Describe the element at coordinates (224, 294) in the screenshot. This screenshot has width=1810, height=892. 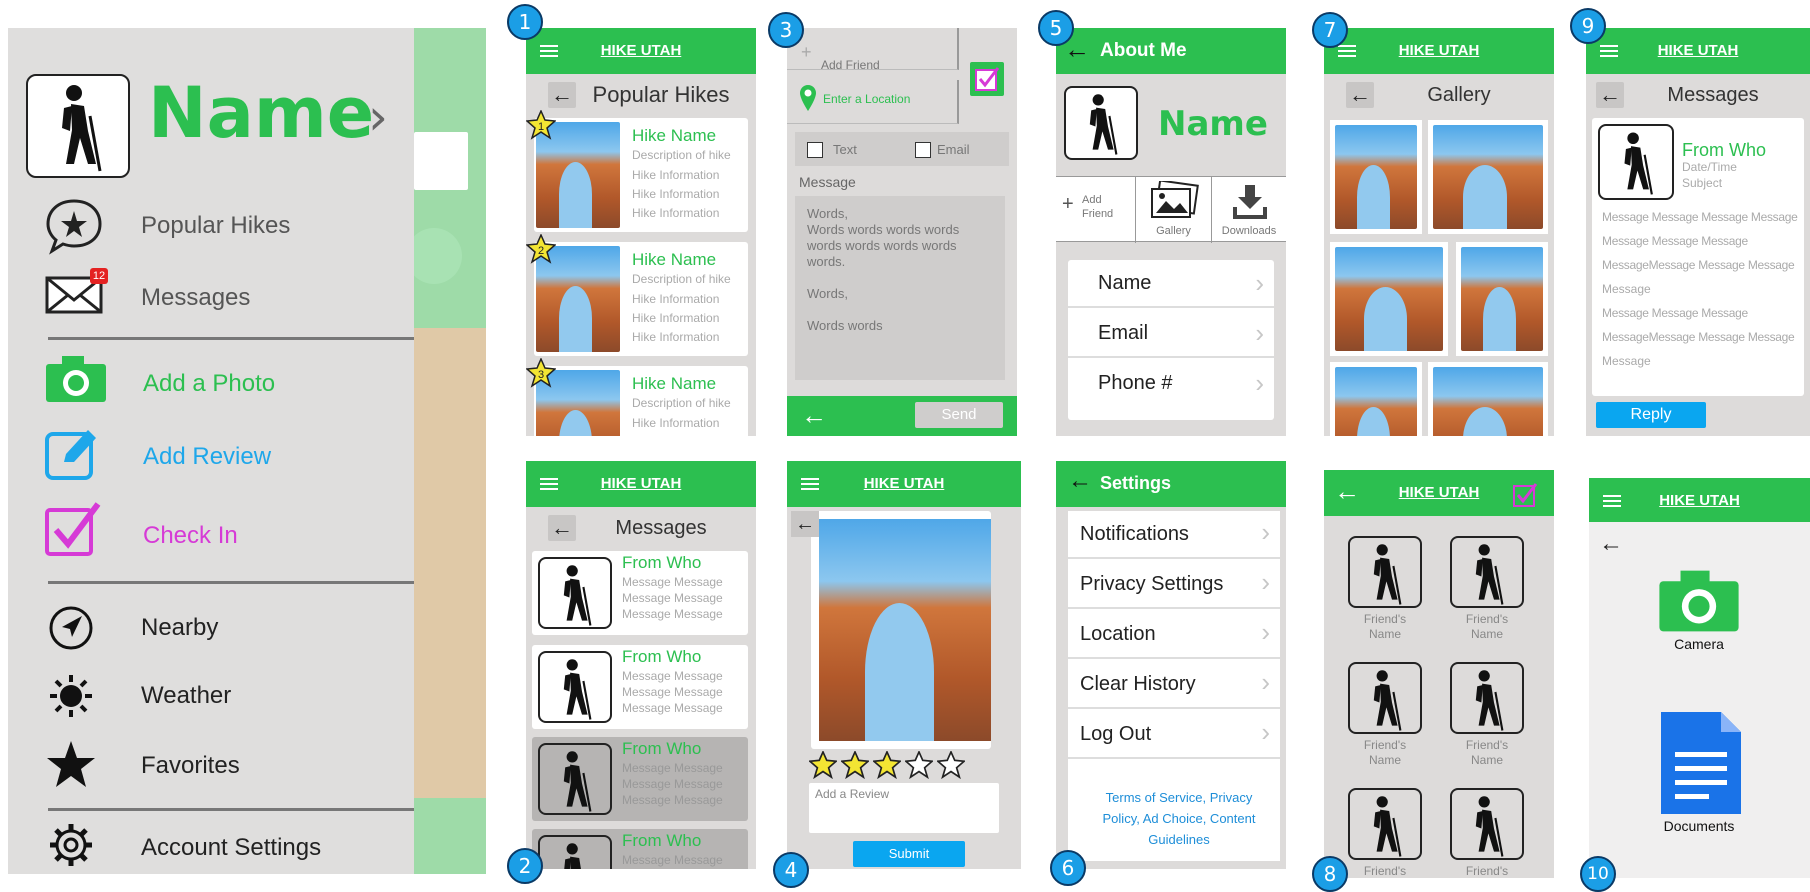
I see `menu-item-messages: 12 Messages` at that location.